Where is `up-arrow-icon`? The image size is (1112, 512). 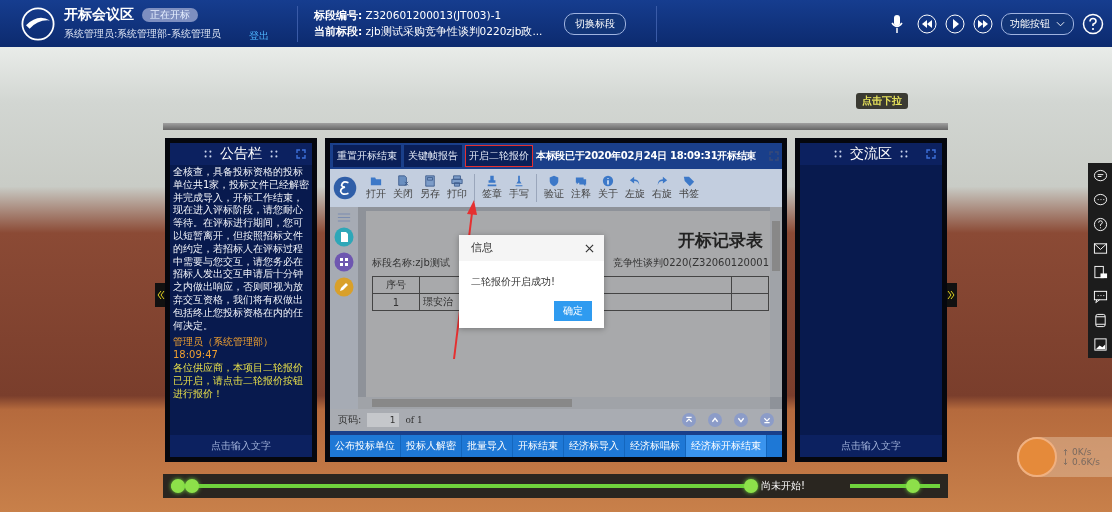
up-arrow-icon is located at coordinates (1066, 452).